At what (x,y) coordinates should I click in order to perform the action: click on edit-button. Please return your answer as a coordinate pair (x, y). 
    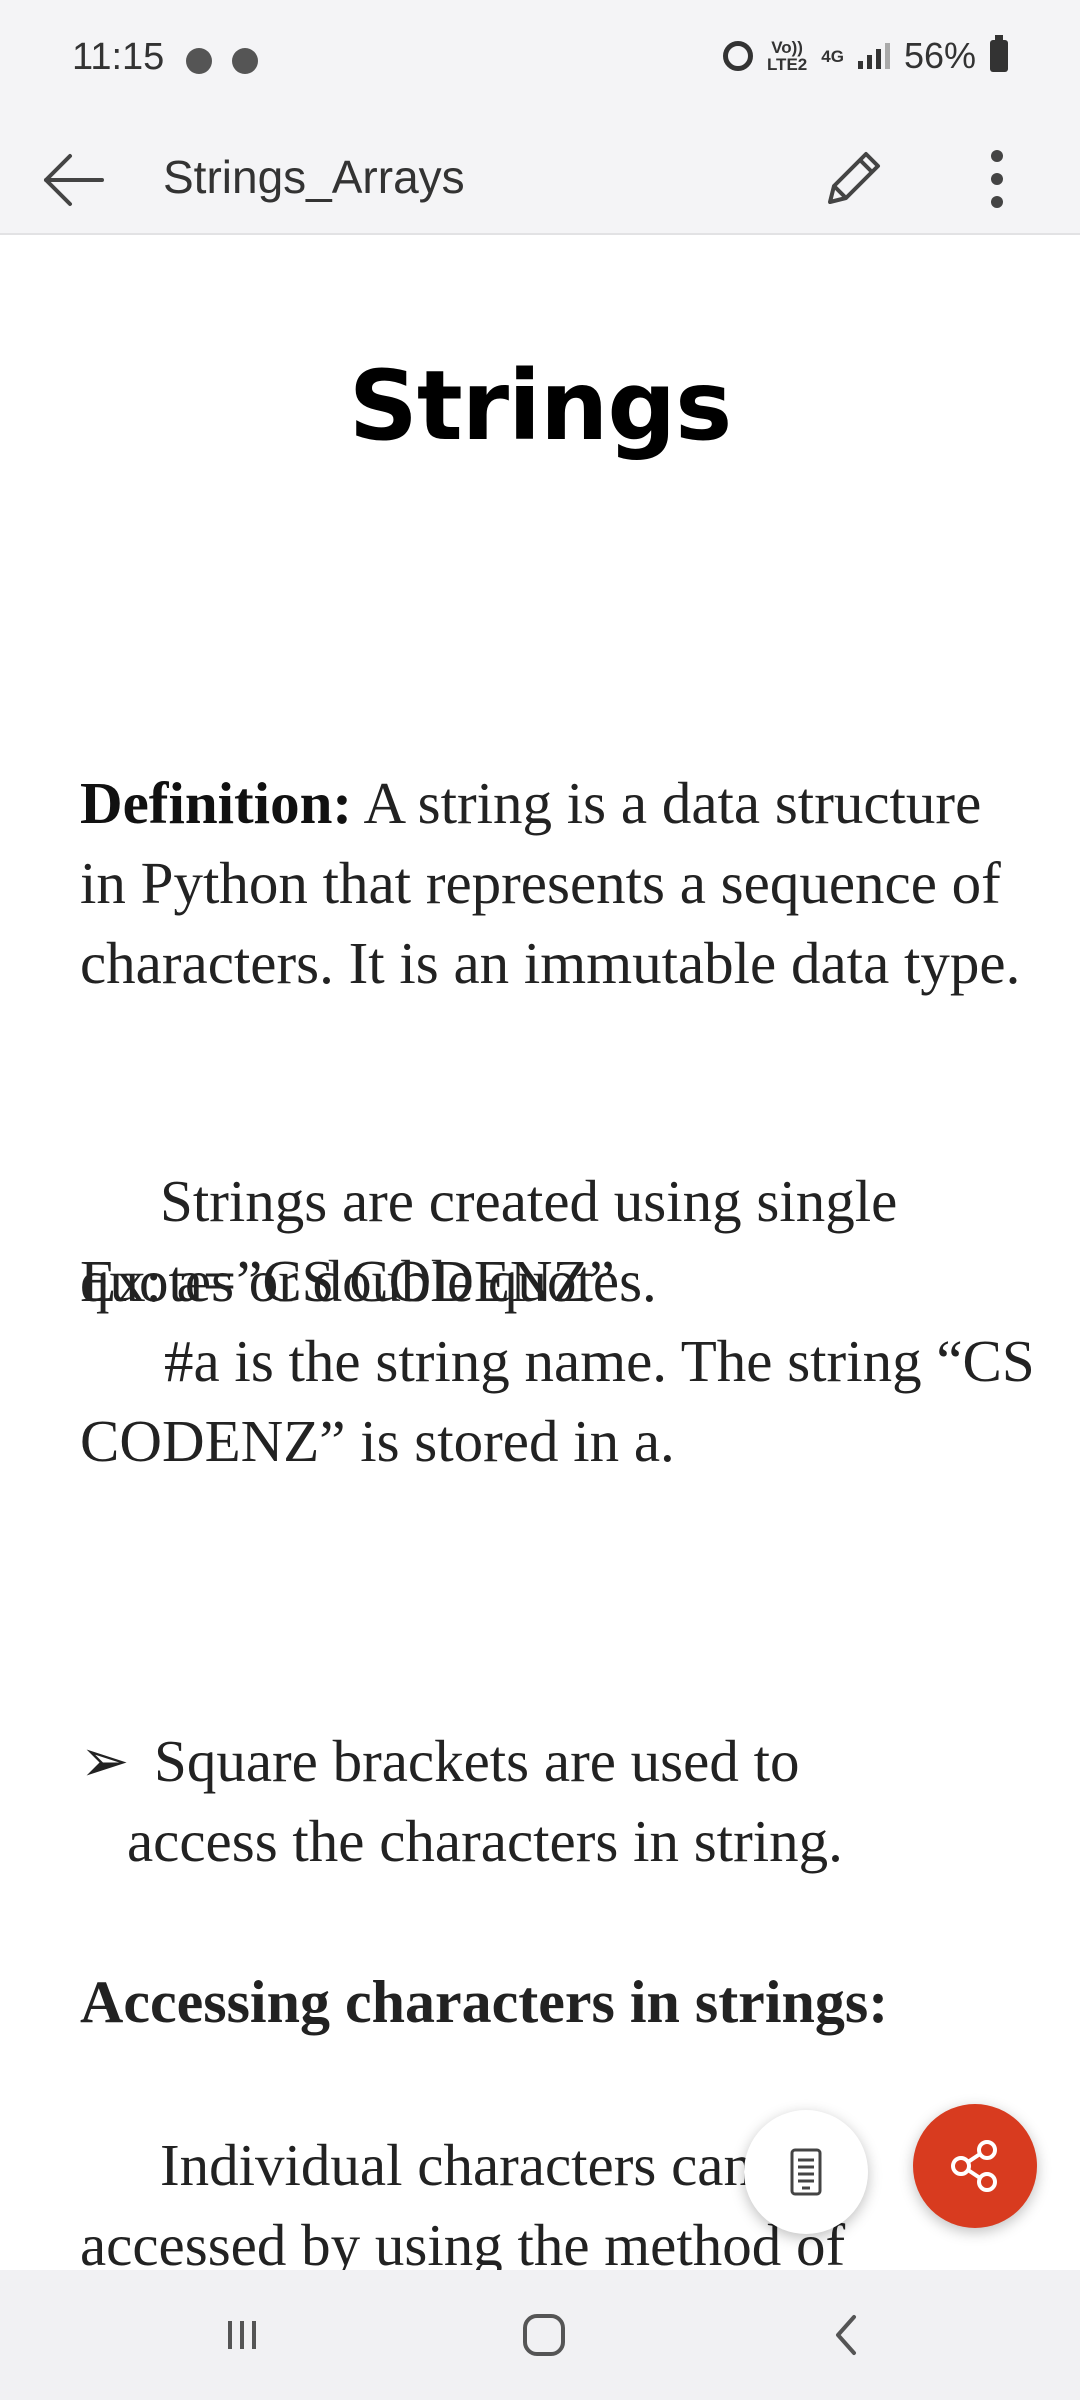
    Looking at the image, I should click on (853, 179).